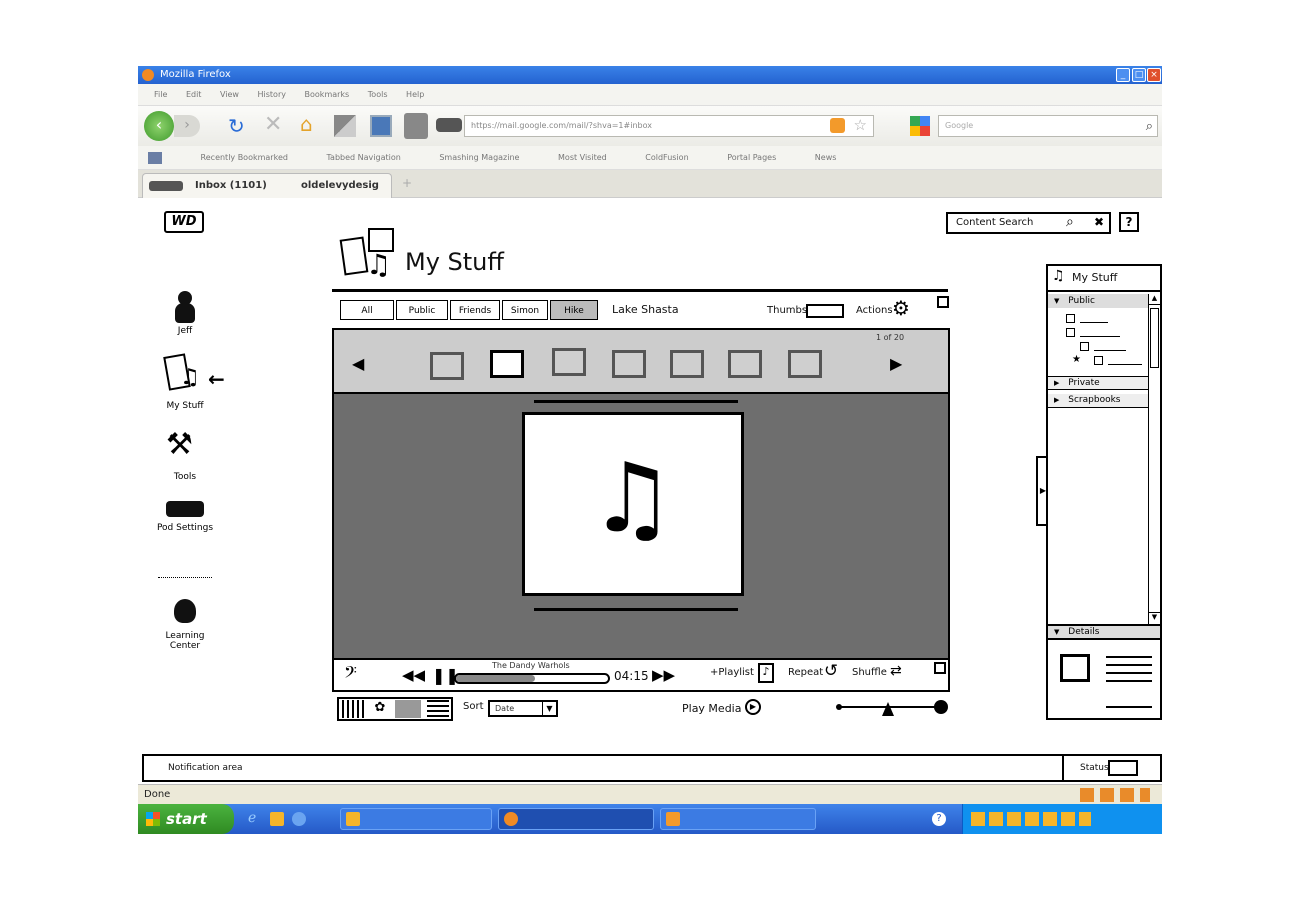 This screenshot has height=900, width=1300. Describe the element at coordinates (576, 819) in the screenshot. I see `taskbar-item-active` at that location.